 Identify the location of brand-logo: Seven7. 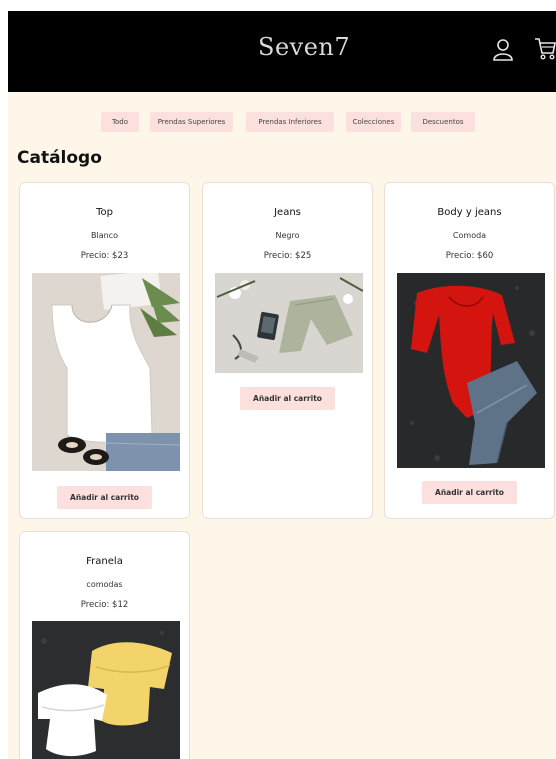
(304, 47).